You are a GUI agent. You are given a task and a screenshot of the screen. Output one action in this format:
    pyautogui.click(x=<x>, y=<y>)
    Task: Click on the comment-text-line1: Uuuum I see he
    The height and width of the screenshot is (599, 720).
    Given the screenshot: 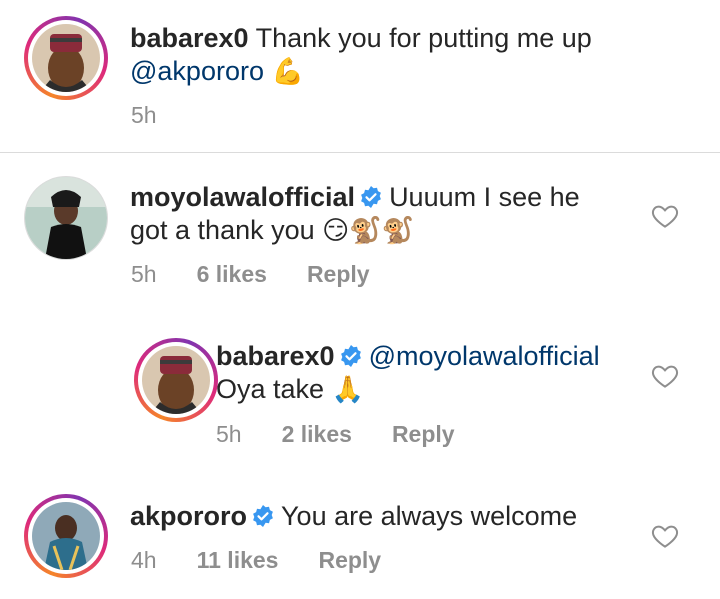 What is the action you would take?
    pyautogui.click(x=484, y=197)
    